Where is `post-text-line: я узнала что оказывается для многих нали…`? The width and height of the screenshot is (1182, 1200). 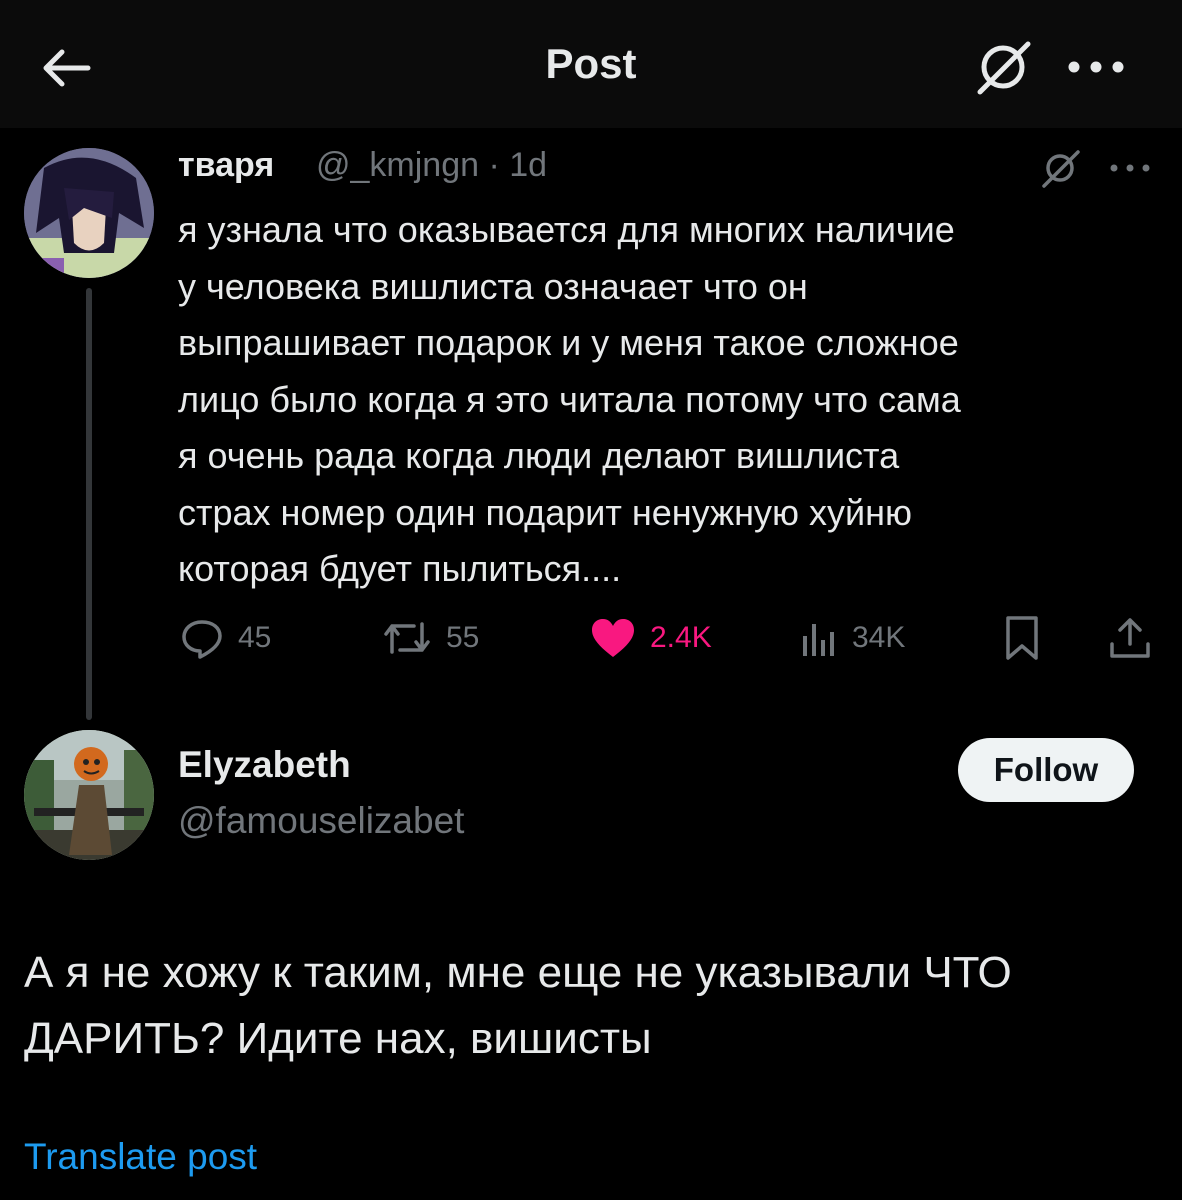
post-text-line: я узнала что оказывается для многих нали… is located at coordinates (566, 229).